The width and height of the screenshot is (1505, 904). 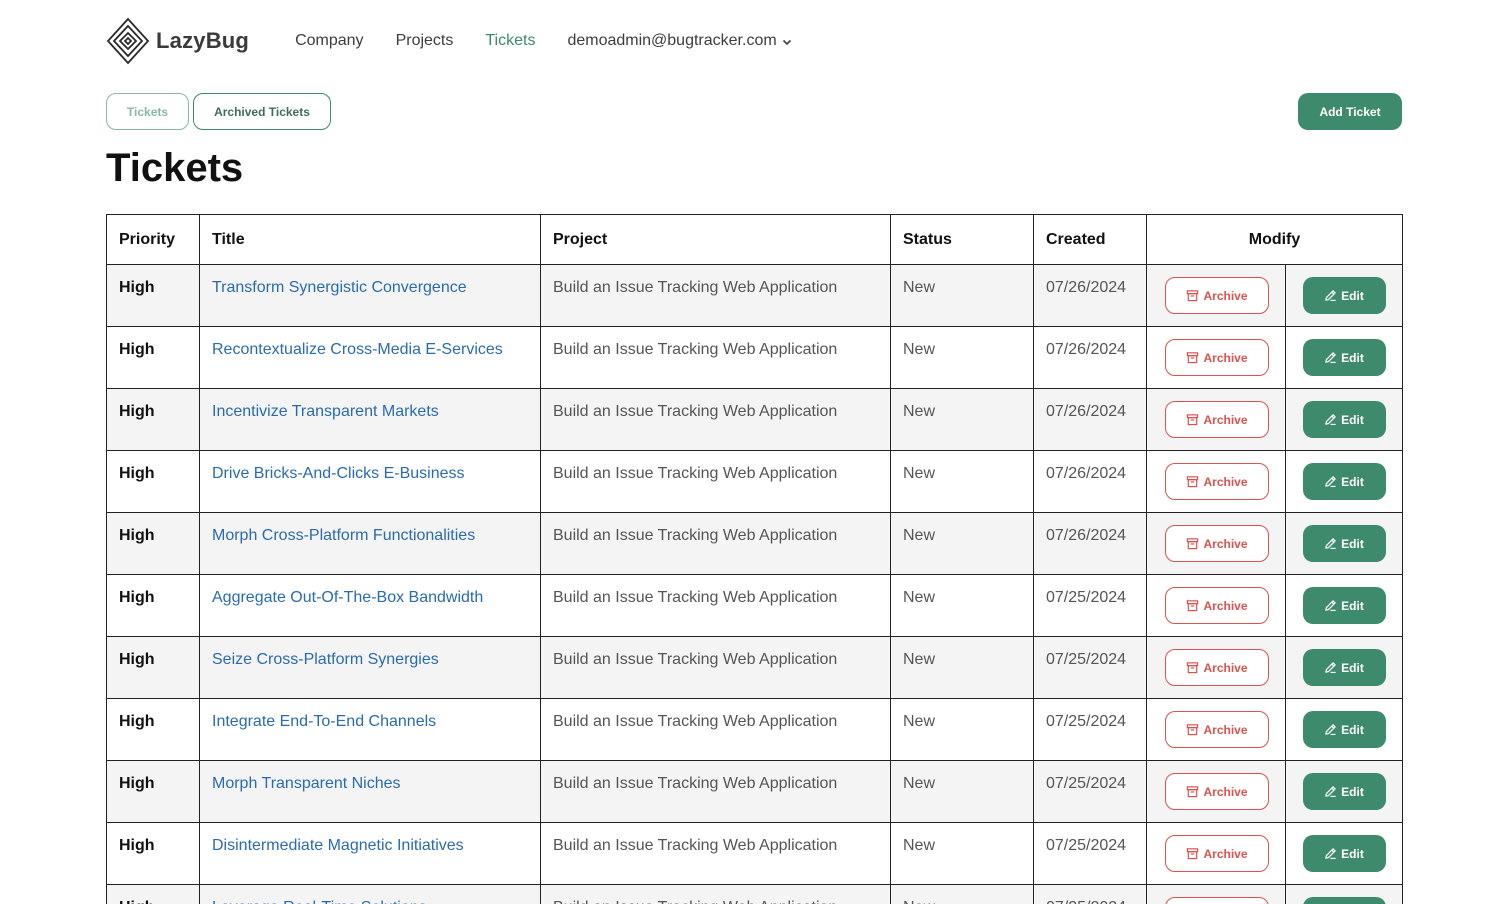 What do you see at coordinates (147, 111) in the screenshot?
I see `tab-tickets: Tickets` at bounding box center [147, 111].